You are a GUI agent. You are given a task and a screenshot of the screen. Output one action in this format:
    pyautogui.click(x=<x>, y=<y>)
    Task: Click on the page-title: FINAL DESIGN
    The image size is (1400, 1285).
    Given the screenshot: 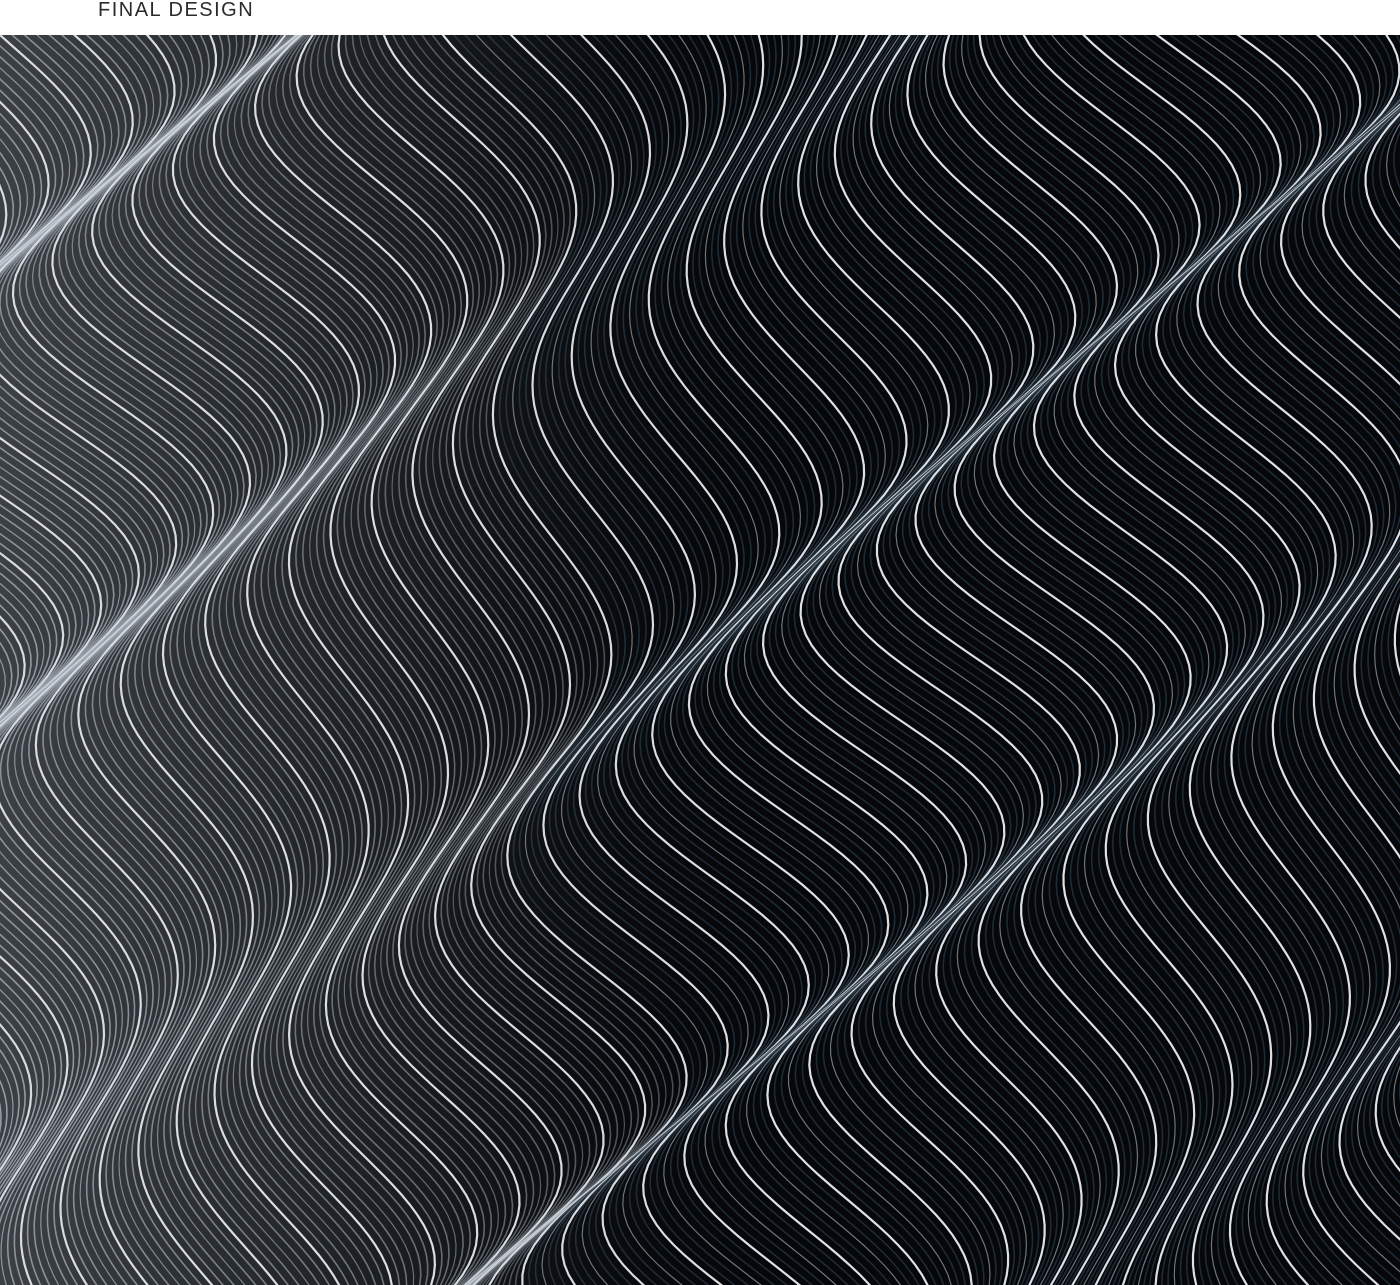 What is the action you would take?
    pyautogui.click(x=176, y=10)
    